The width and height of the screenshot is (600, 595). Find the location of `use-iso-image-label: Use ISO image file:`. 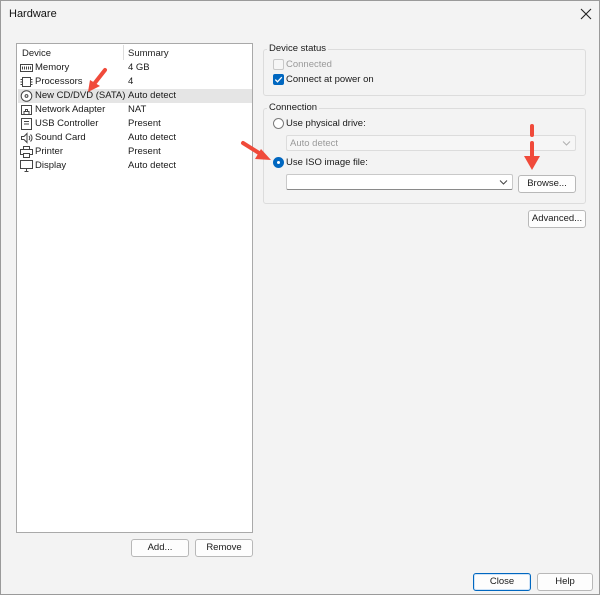

use-iso-image-label: Use ISO image file: is located at coordinates (327, 162).